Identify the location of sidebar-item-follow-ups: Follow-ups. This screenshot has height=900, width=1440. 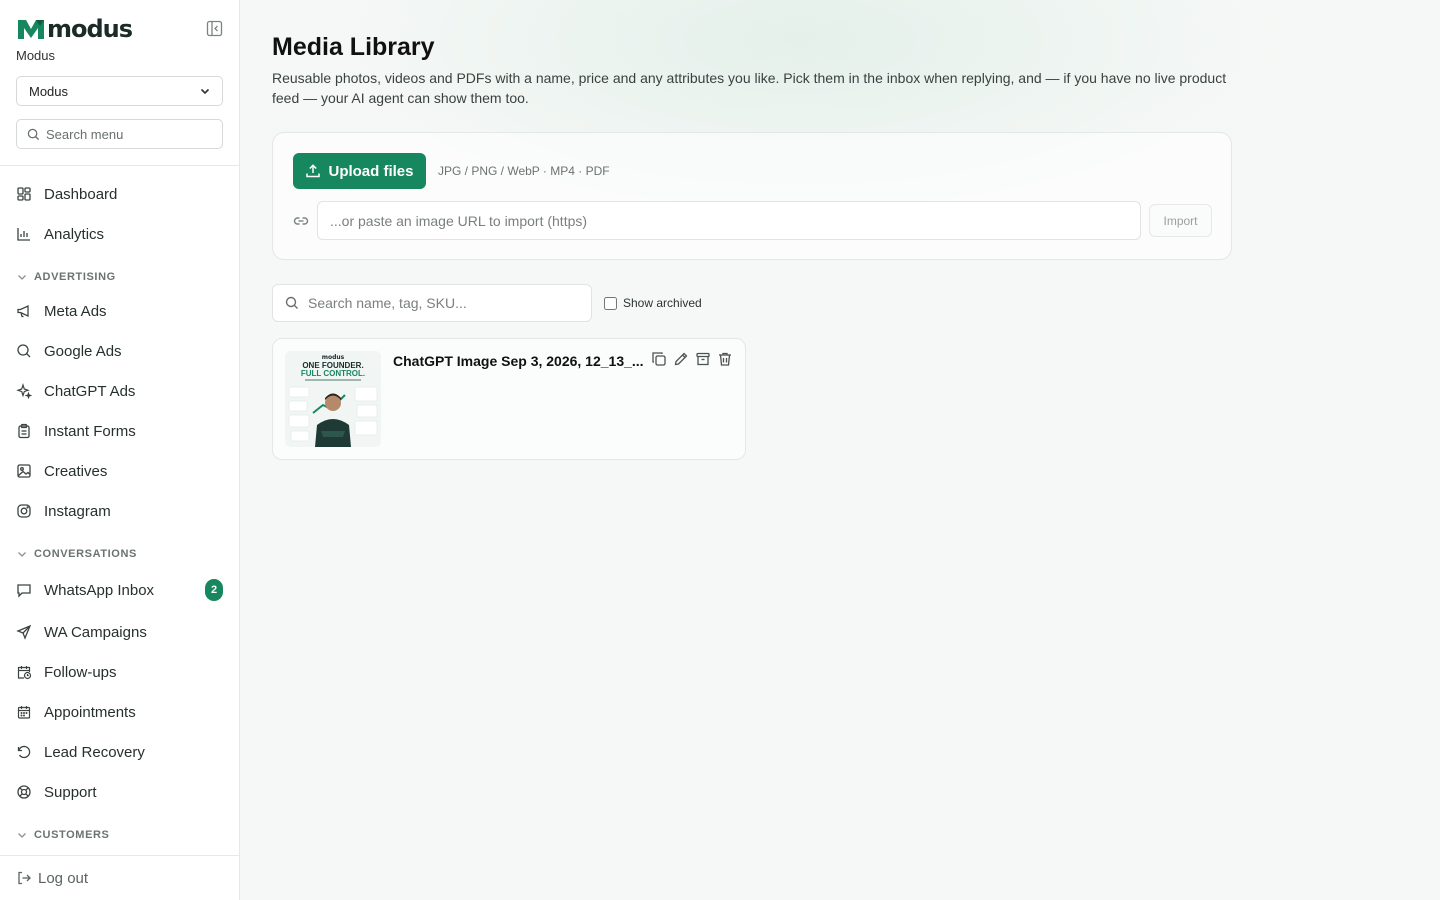
(119, 672).